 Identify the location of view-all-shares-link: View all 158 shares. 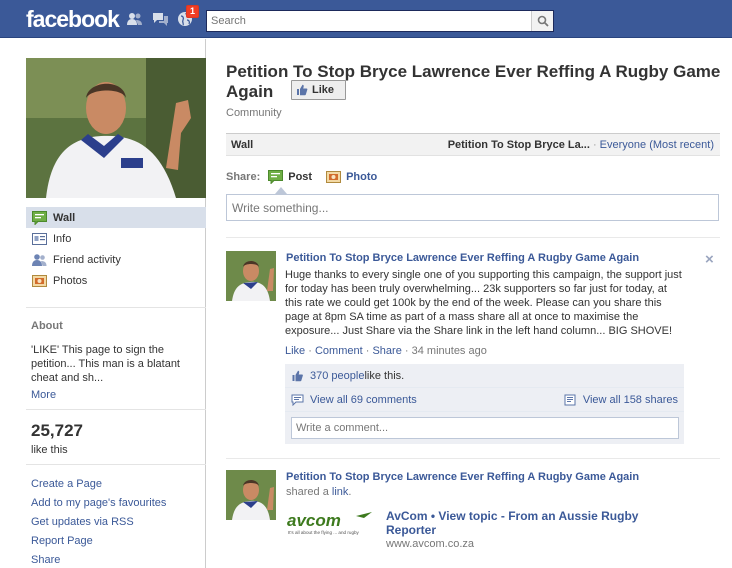
(630, 400).